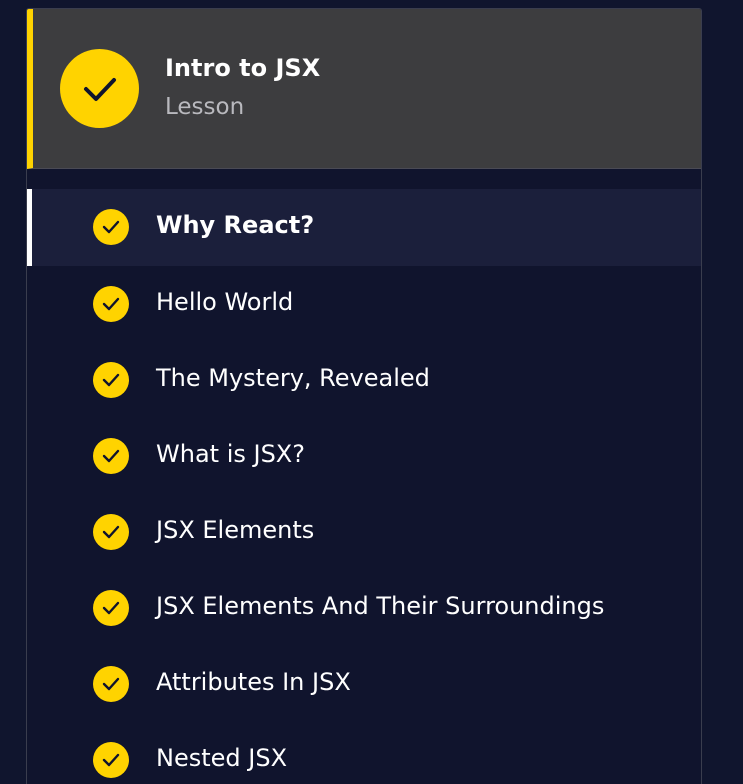  What do you see at coordinates (293, 378) in the screenshot?
I see `exercise-label: The Mystery, Revealed` at bounding box center [293, 378].